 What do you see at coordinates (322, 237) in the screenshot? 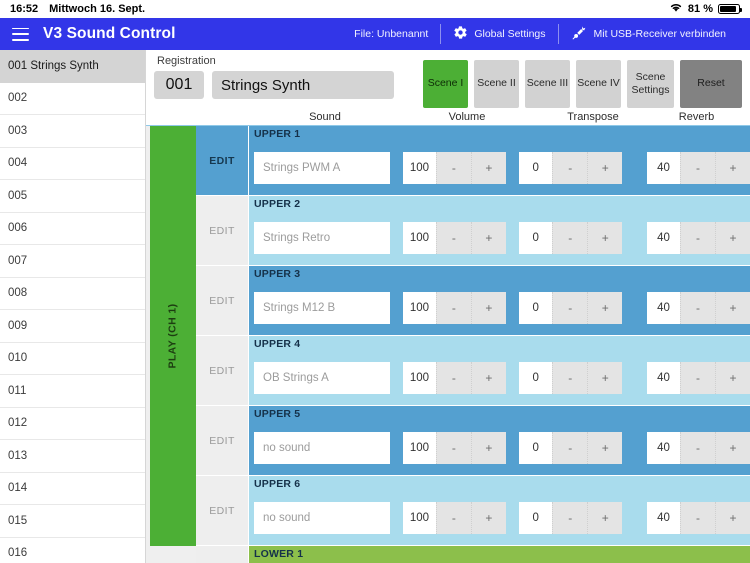
I see `sound-select: Strings Retro` at bounding box center [322, 237].